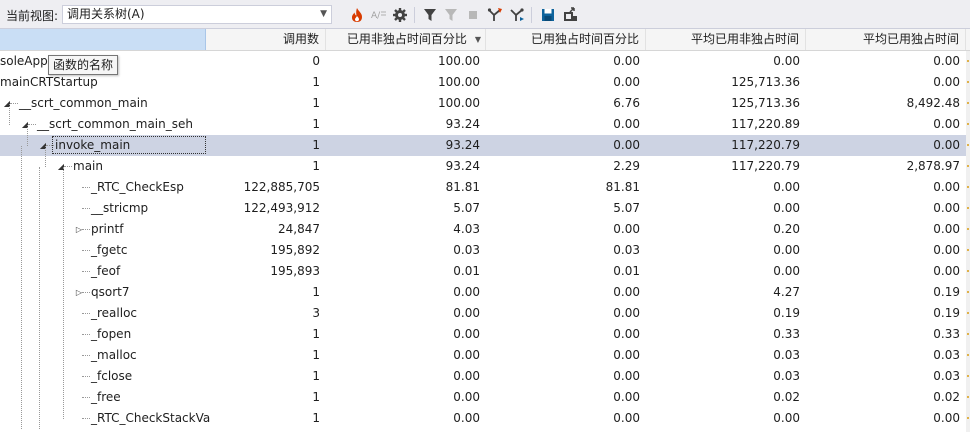 This screenshot has width=970, height=432. What do you see at coordinates (32, 16) in the screenshot?
I see `current-view-label: 当前视图:` at bounding box center [32, 16].